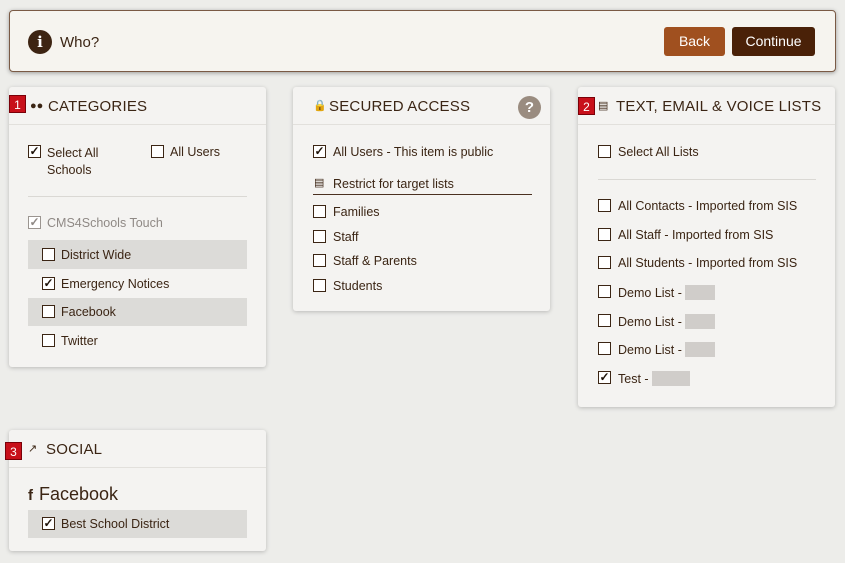 This screenshot has height=563, width=845. Describe the element at coordinates (423, 261) in the screenshot. I see `target-list-staff-parents: Staff & Parents` at that location.